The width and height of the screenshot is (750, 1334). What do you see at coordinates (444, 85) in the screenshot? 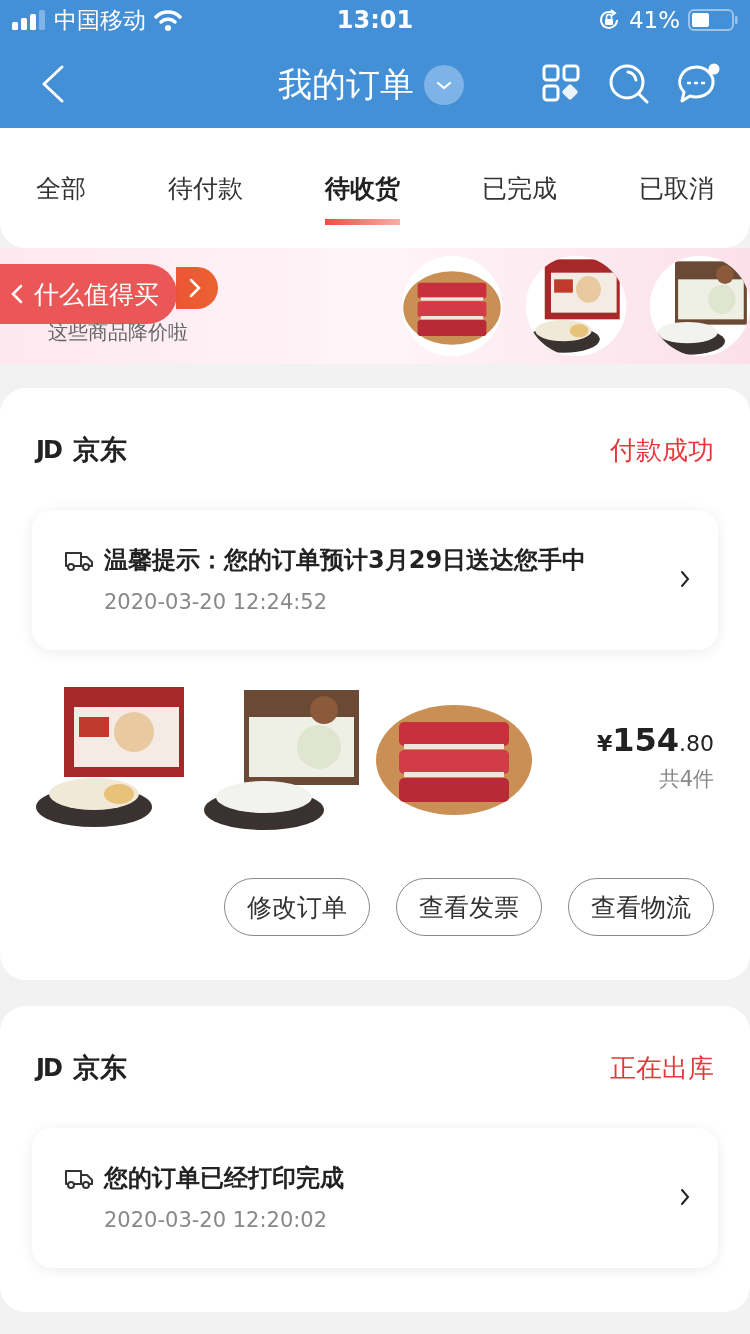
I see `dropdown-icon` at bounding box center [444, 85].